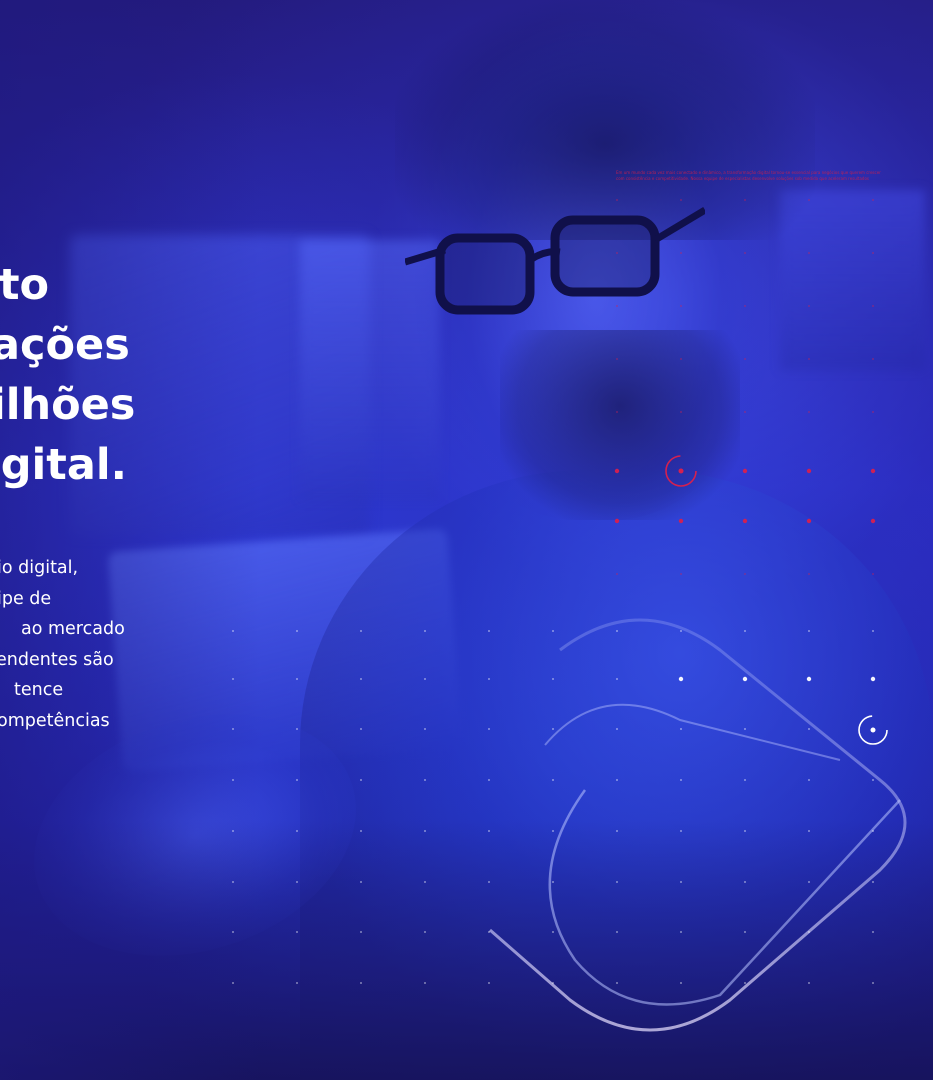 This screenshot has height=1080, width=933. What do you see at coordinates (65, 345) in the screenshot?
I see `headline-line: ações` at bounding box center [65, 345].